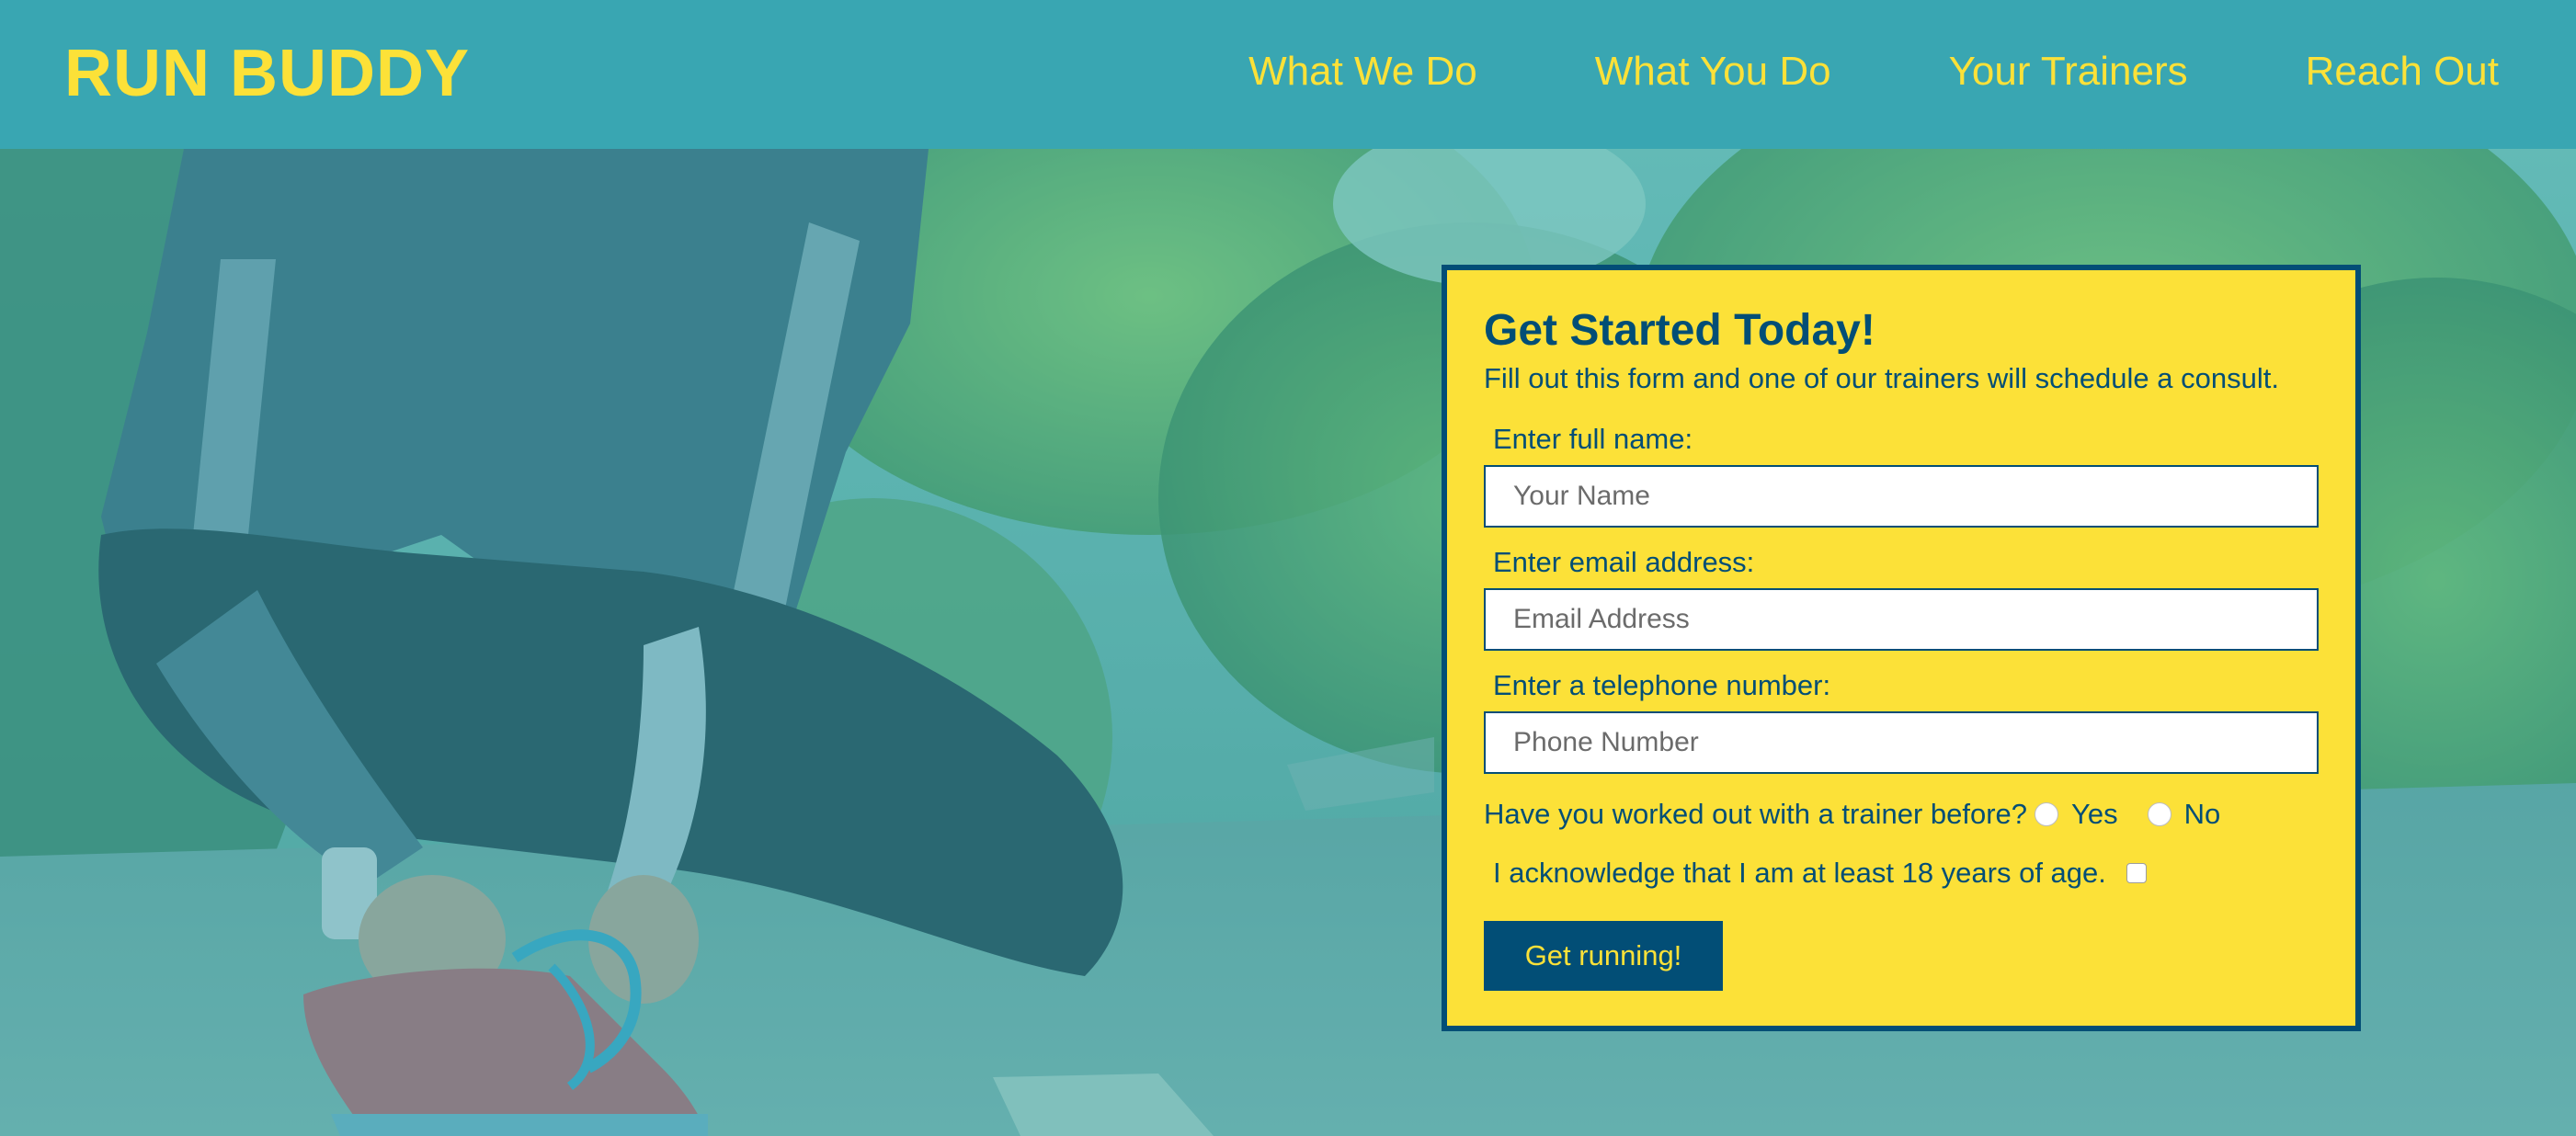 The height and width of the screenshot is (1136, 2576). What do you see at coordinates (1901, 619) in the screenshot?
I see `email-input` at bounding box center [1901, 619].